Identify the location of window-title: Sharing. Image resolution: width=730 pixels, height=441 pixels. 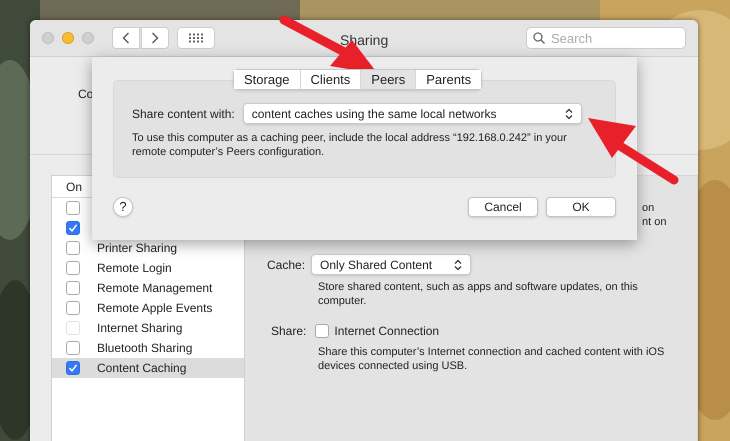
(364, 40).